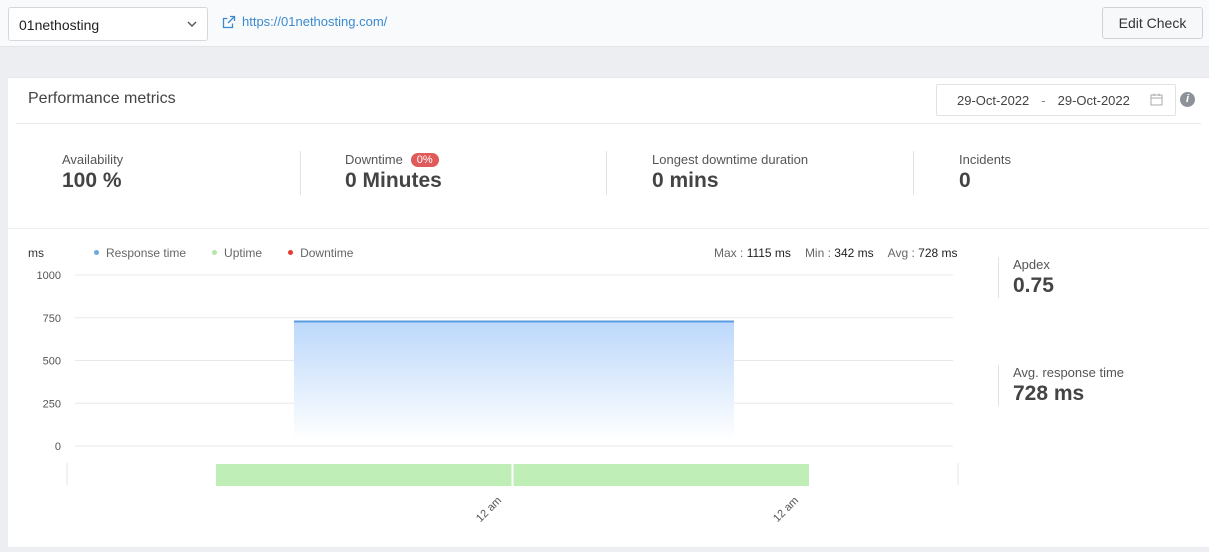 The image size is (1209, 552). What do you see at coordinates (730, 159) in the screenshot?
I see `metric-label: Longest downtime duration` at bounding box center [730, 159].